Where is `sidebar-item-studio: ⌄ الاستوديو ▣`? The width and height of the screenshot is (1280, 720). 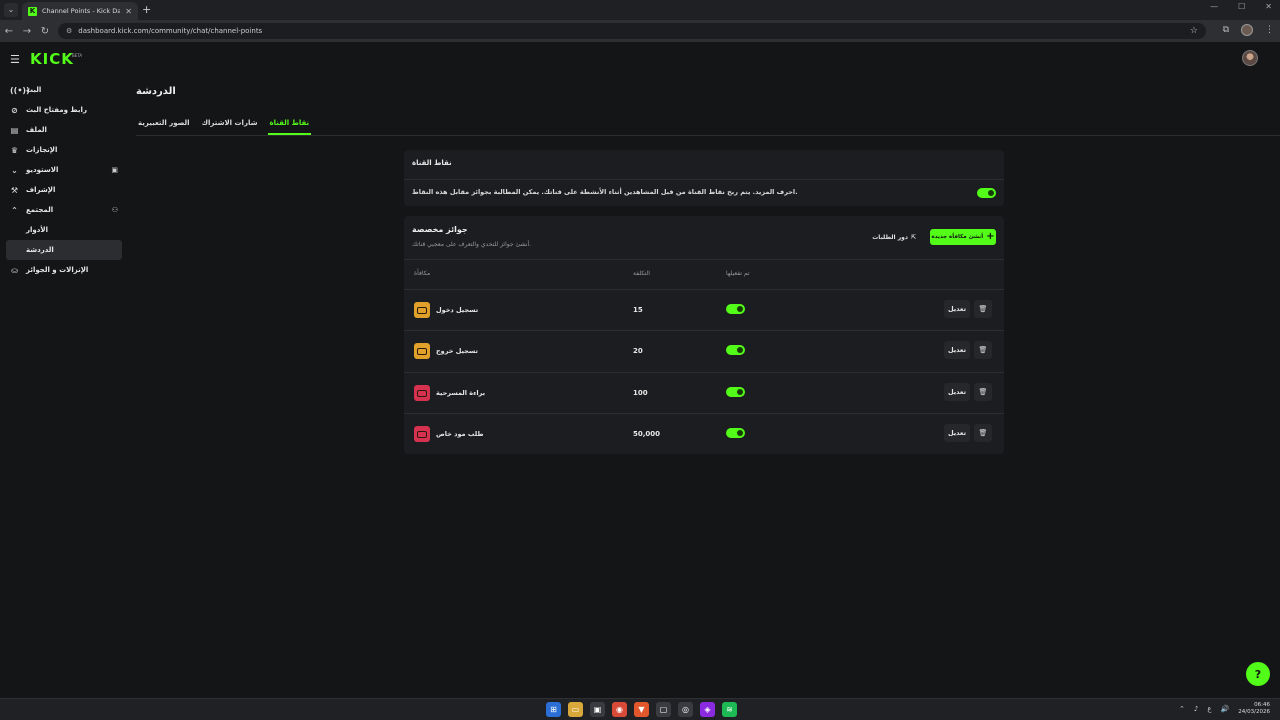 sidebar-item-studio: ⌄ الاستوديو ▣ is located at coordinates (63, 170).